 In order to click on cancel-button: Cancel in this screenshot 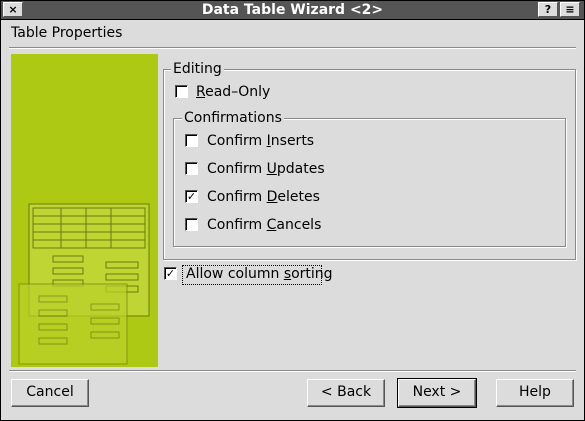, I will do `click(50, 393)`.